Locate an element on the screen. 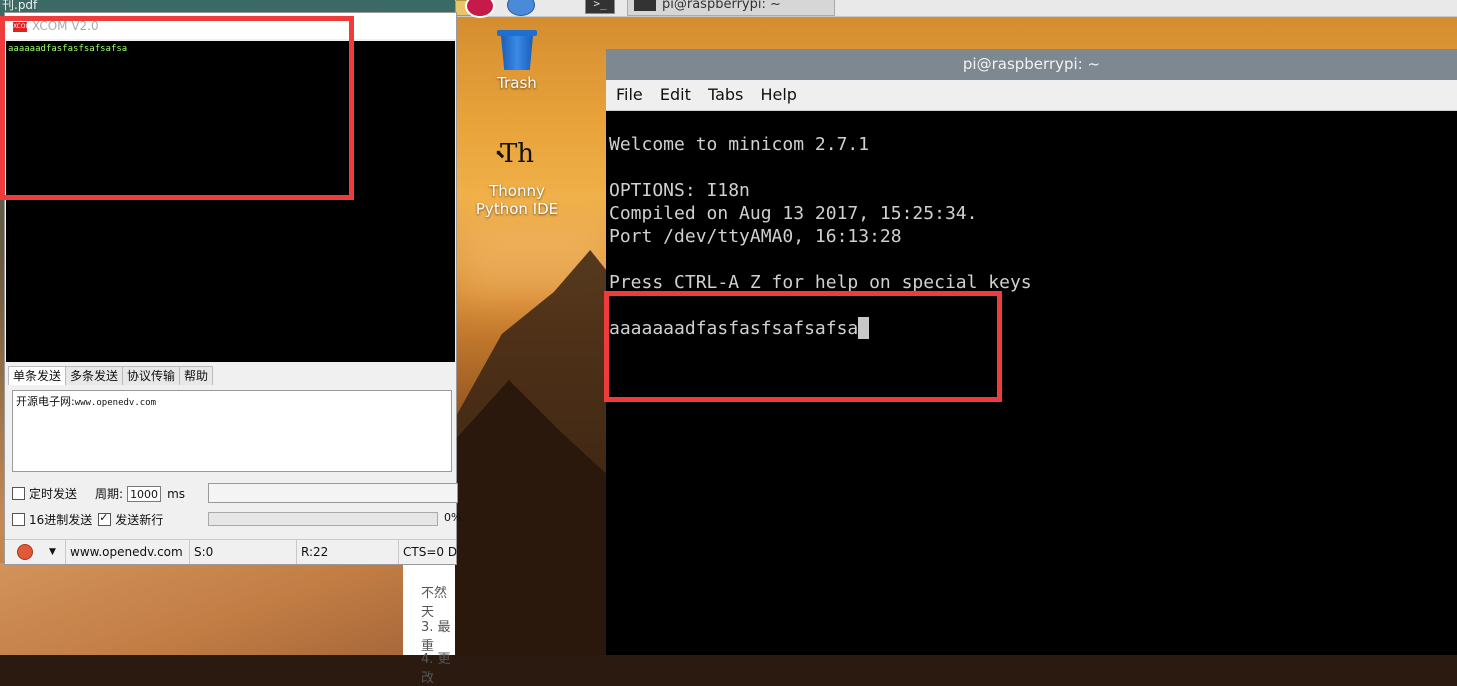  doc-line: 4. 更改 is located at coordinates (436, 669).